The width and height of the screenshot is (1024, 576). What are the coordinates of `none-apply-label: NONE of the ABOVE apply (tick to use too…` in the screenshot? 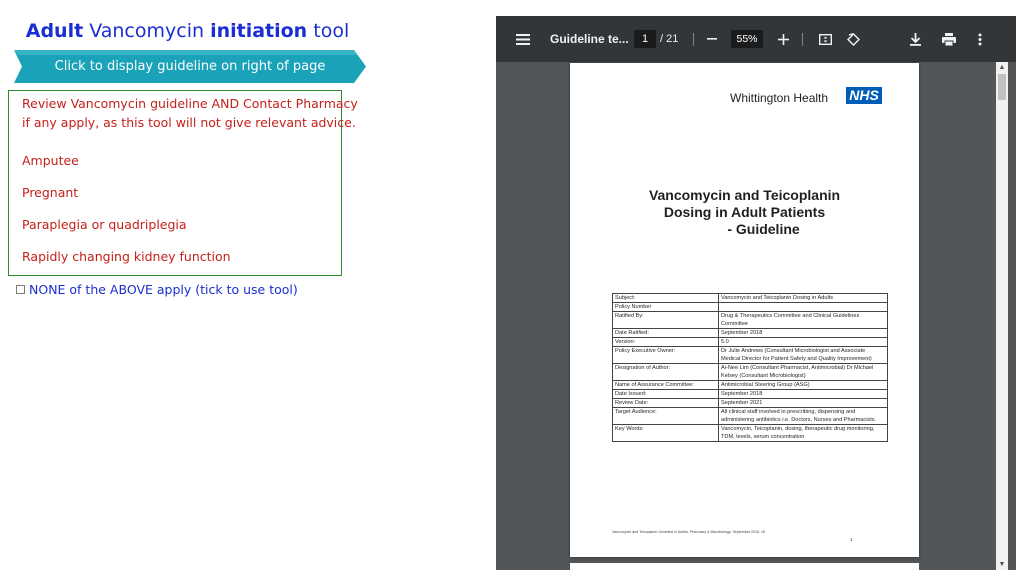 It's located at (163, 289).